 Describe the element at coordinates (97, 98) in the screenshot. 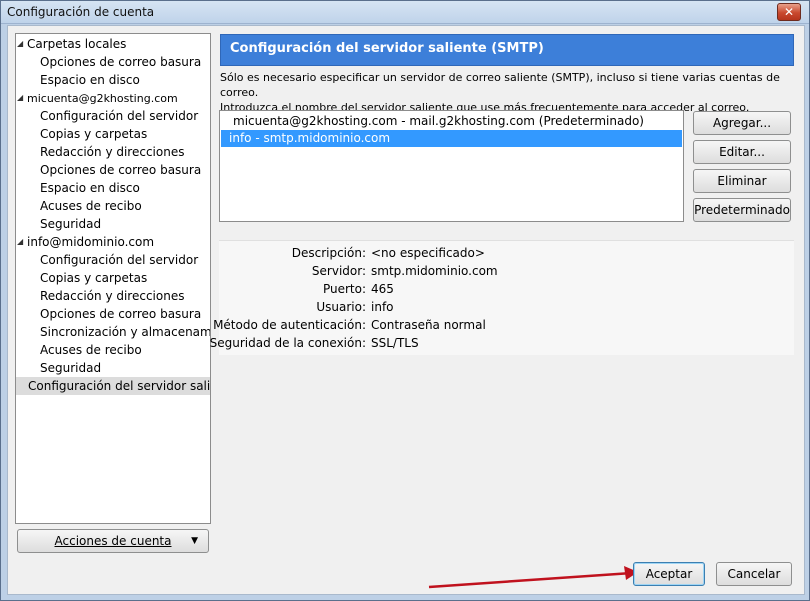

I see `tree-item-account-micuenta: ◢ micuenta@g2khosting.com` at that location.